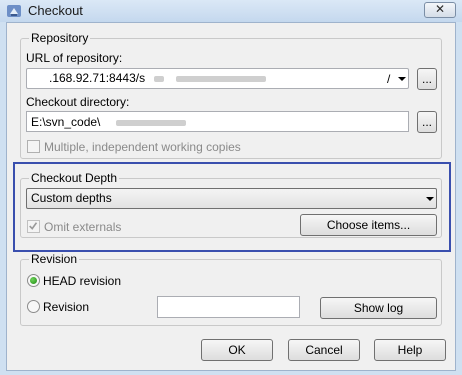 The height and width of the screenshot is (375, 462). What do you see at coordinates (150, 122) in the screenshot?
I see `redacted-dir-segment` at bounding box center [150, 122].